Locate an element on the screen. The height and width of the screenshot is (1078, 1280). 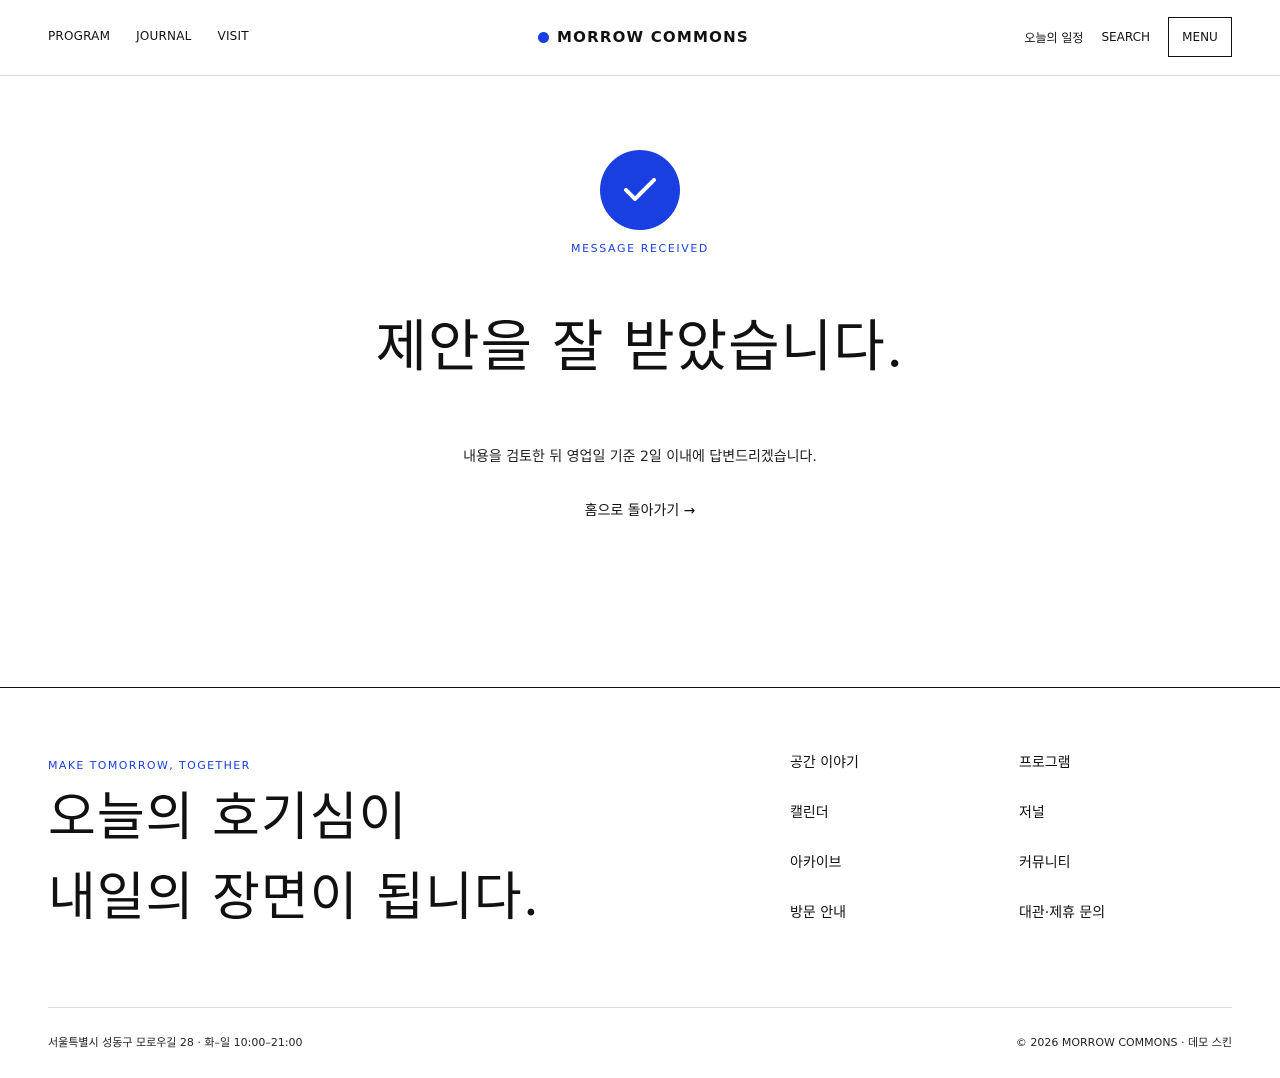
footer-heading: 오늘의 호기심이 내일의 장면이 됩니다. is located at coordinates (294, 858).